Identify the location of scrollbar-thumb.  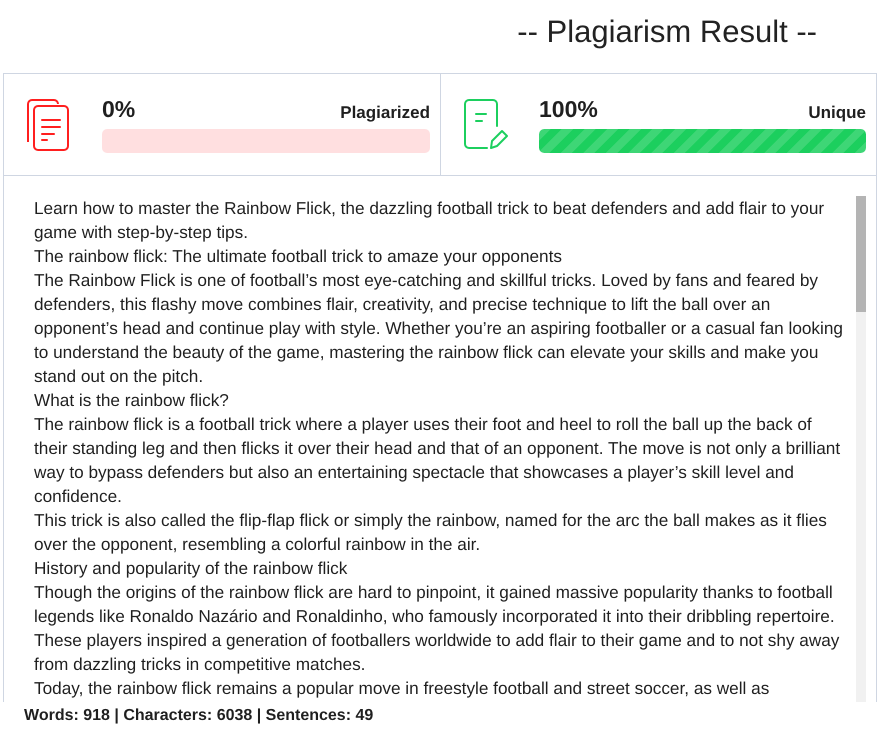
(861, 254).